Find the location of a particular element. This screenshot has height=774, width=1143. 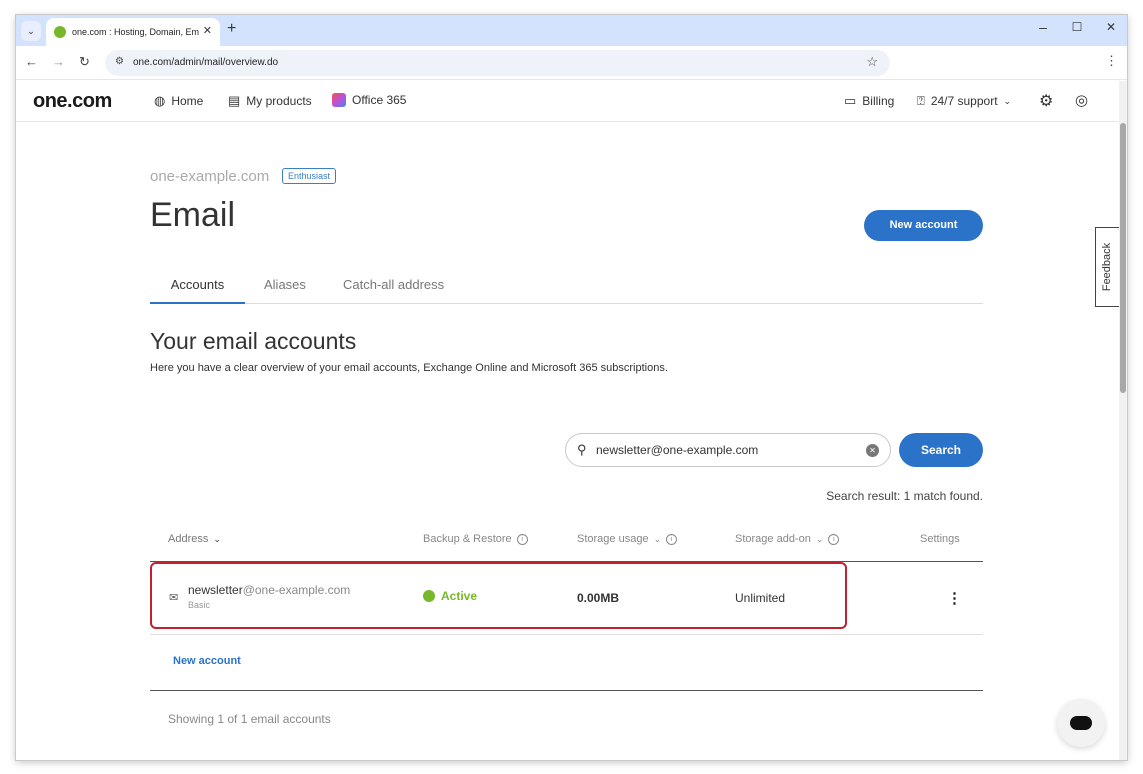

address-bar: ⚙ one.com/admin/mail/overview.do ☆ is located at coordinates (497, 63).